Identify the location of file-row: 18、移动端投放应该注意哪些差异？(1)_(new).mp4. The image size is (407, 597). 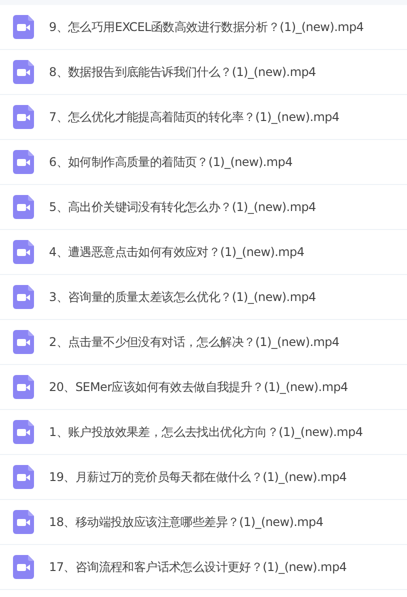
(203, 522).